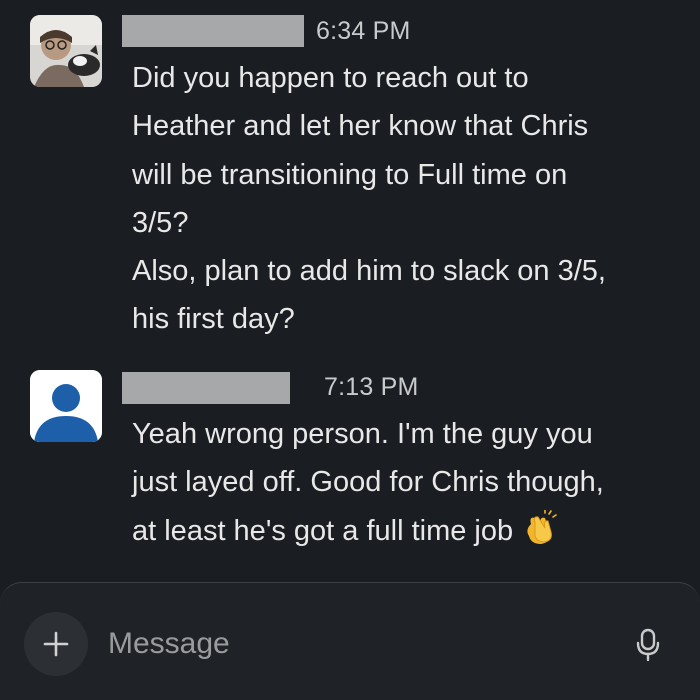 The image size is (700, 700). I want to click on add-attachment-button, so click(56, 644).